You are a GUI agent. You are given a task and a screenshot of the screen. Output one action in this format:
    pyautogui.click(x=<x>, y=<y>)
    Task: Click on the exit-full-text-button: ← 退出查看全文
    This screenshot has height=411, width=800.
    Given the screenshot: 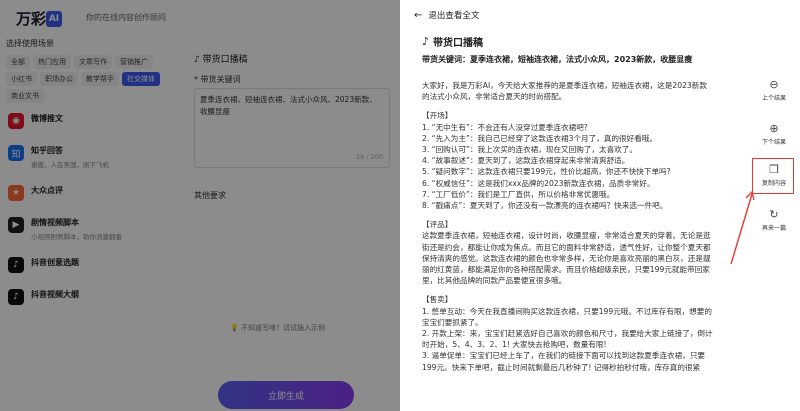 What is the action you would take?
    pyautogui.click(x=447, y=15)
    